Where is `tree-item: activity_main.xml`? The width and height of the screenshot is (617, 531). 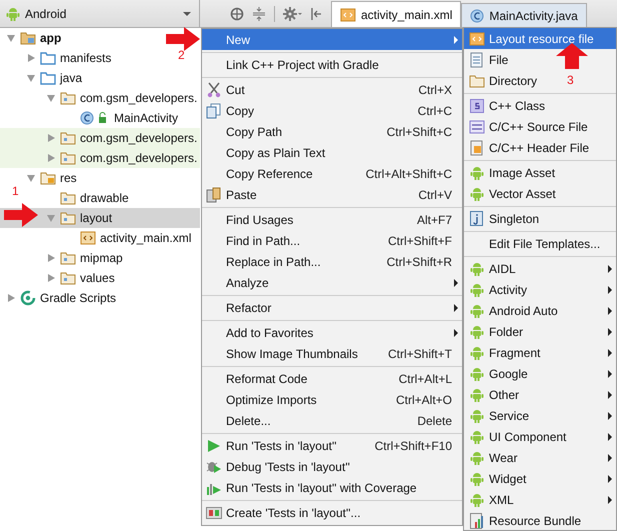
tree-item: activity_main.xml is located at coordinates (146, 238).